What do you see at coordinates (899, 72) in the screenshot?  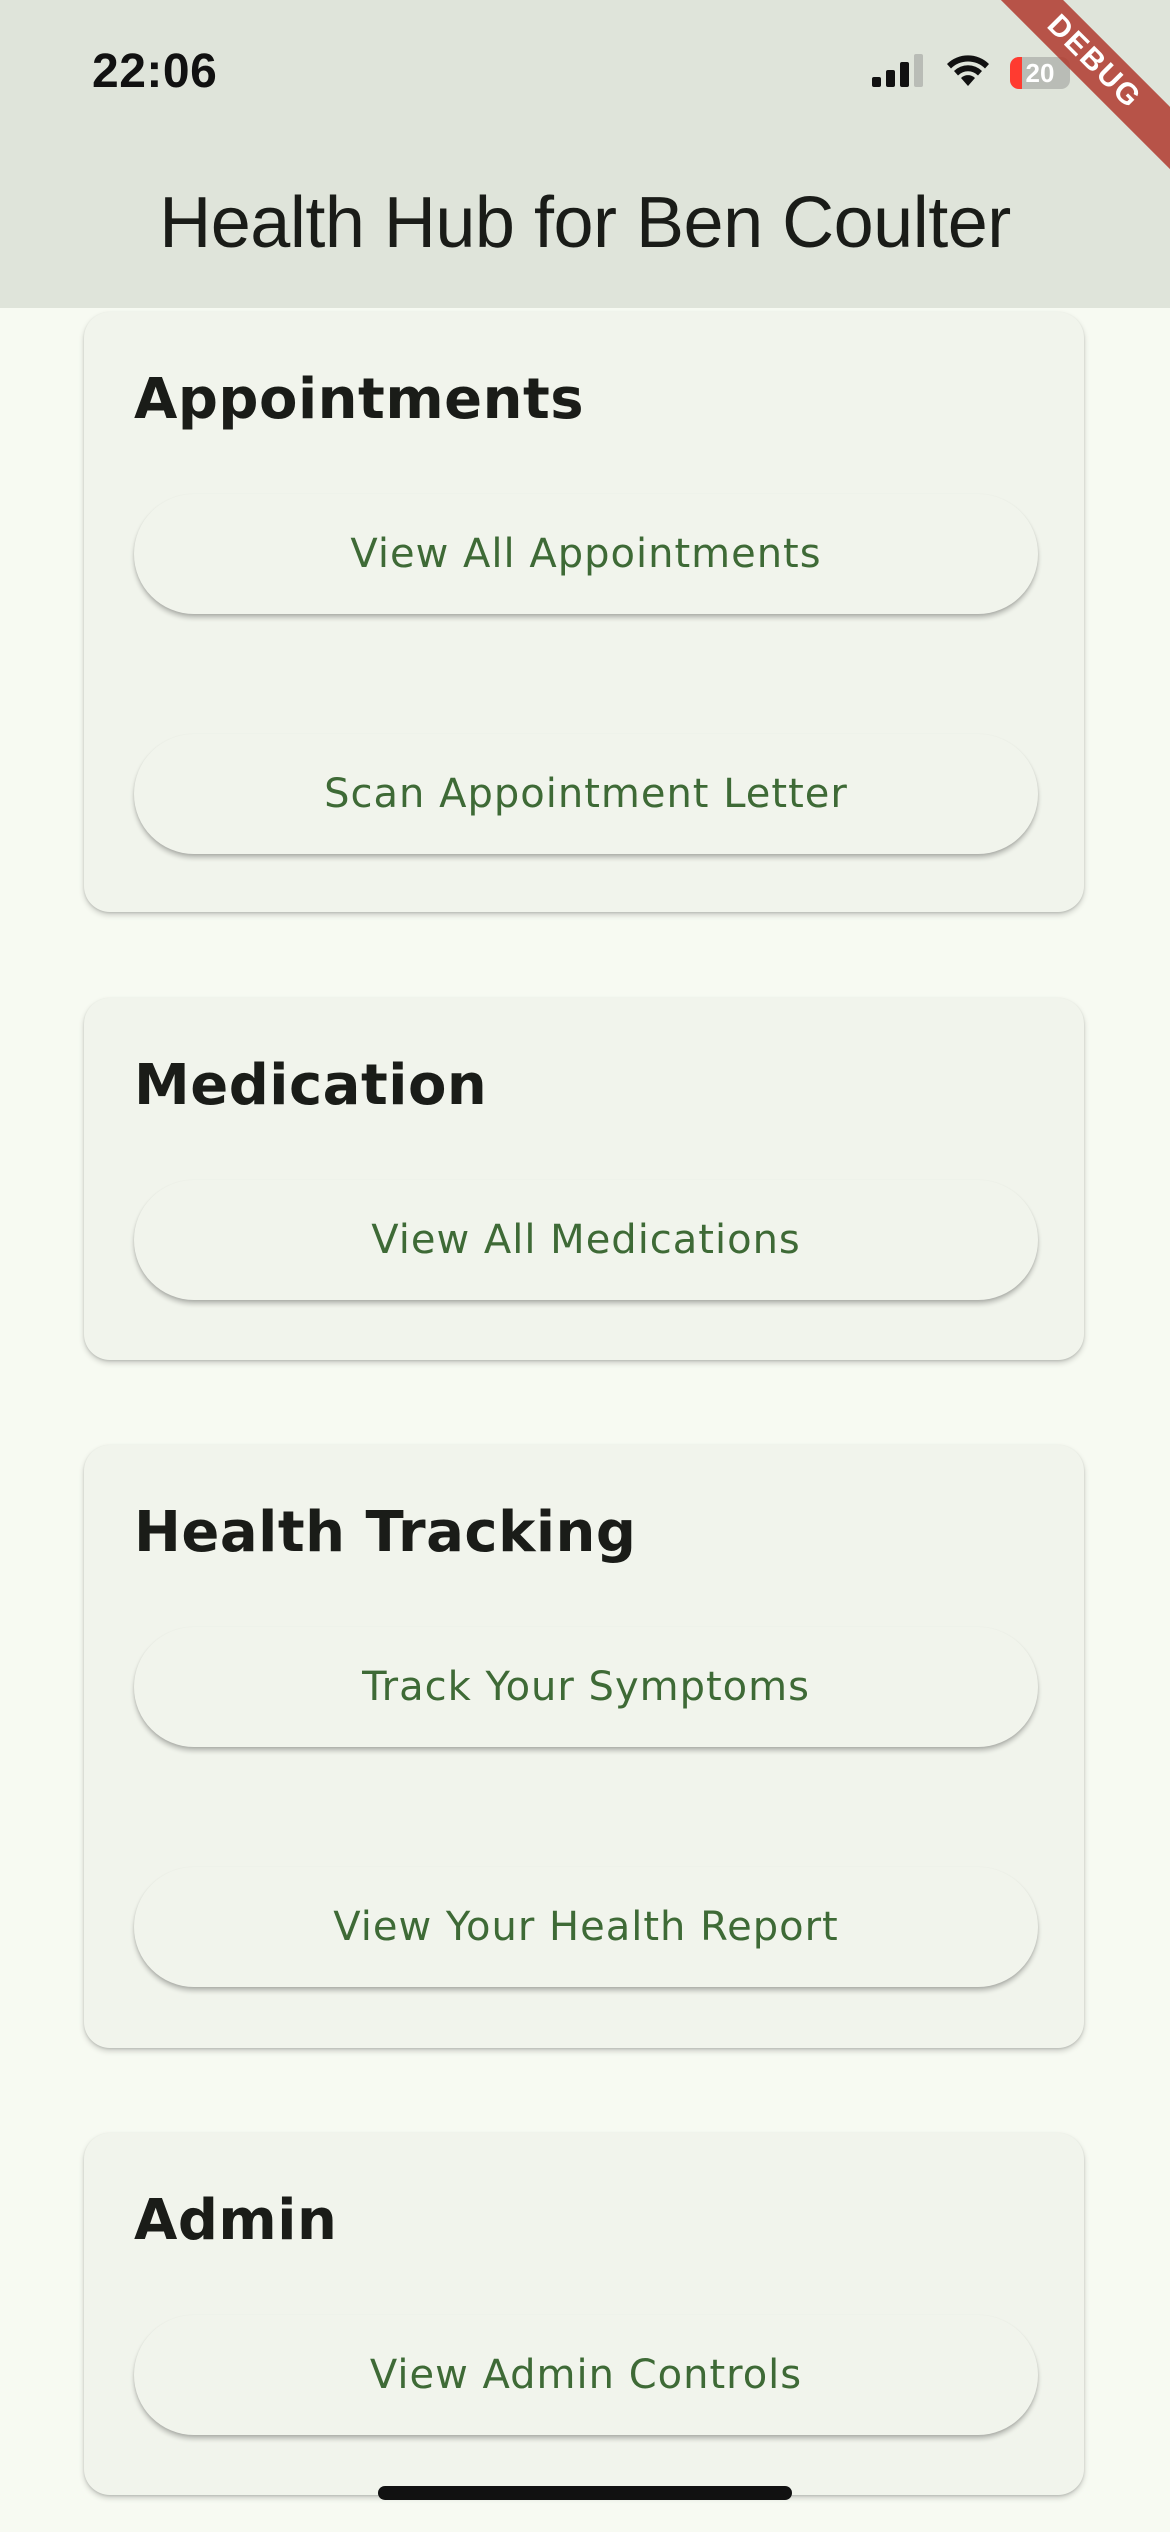 I see `cellular-signal-icon` at bounding box center [899, 72].